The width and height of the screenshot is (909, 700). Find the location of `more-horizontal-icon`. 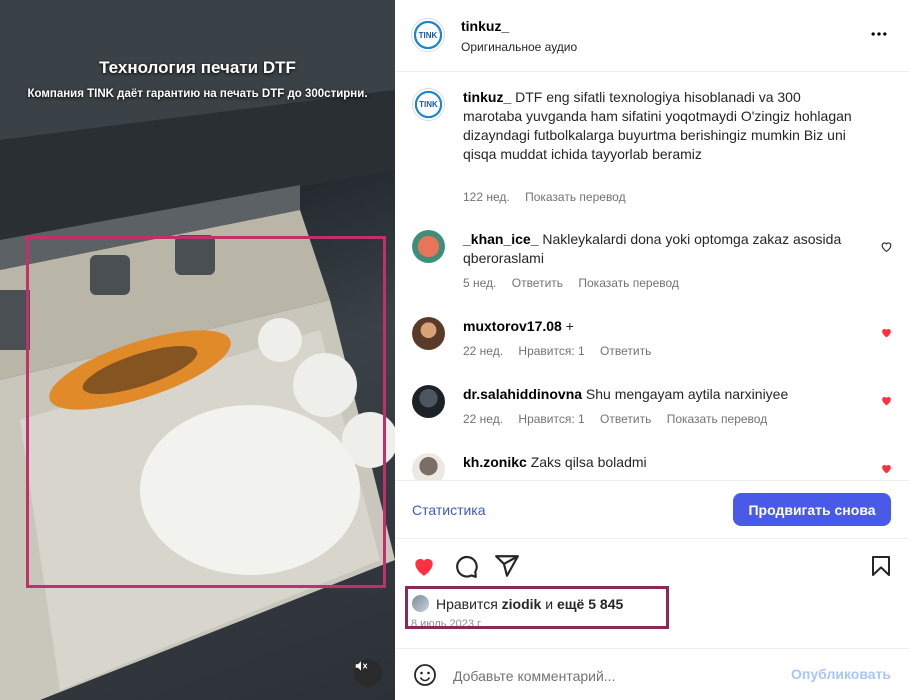

more-horizontal-icon is located at coordinates (879, 34).